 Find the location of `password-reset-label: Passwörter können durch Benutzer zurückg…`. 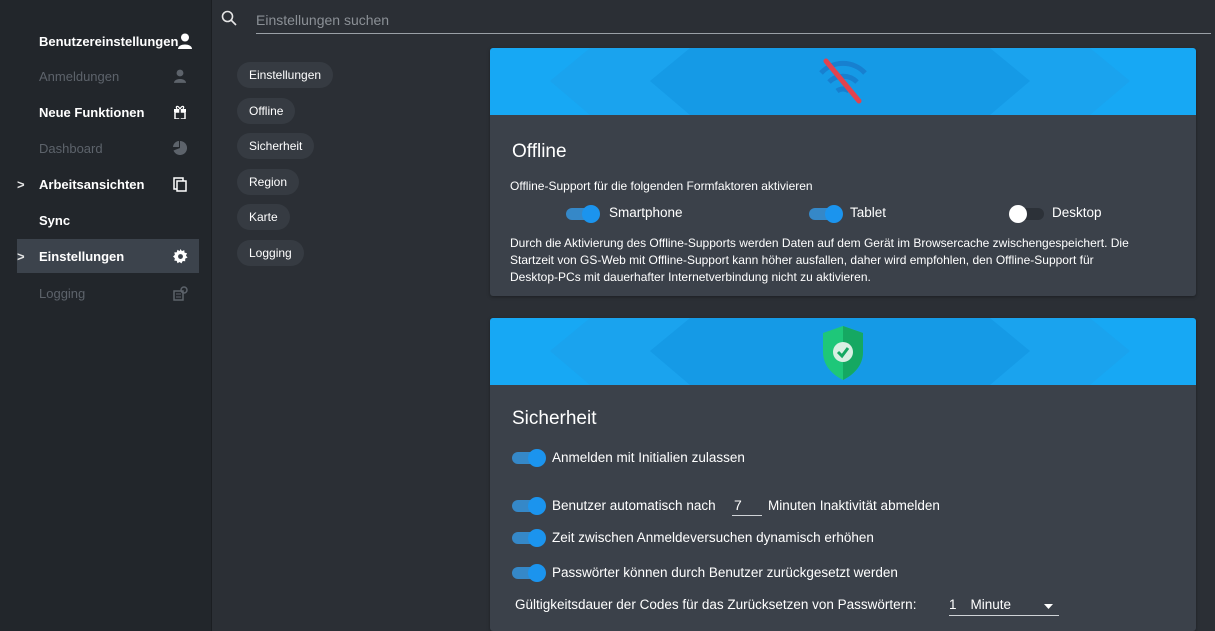

password-reset-label: Passwörter können durch Benutzer zurückg… is located at coordinates (725, 572).